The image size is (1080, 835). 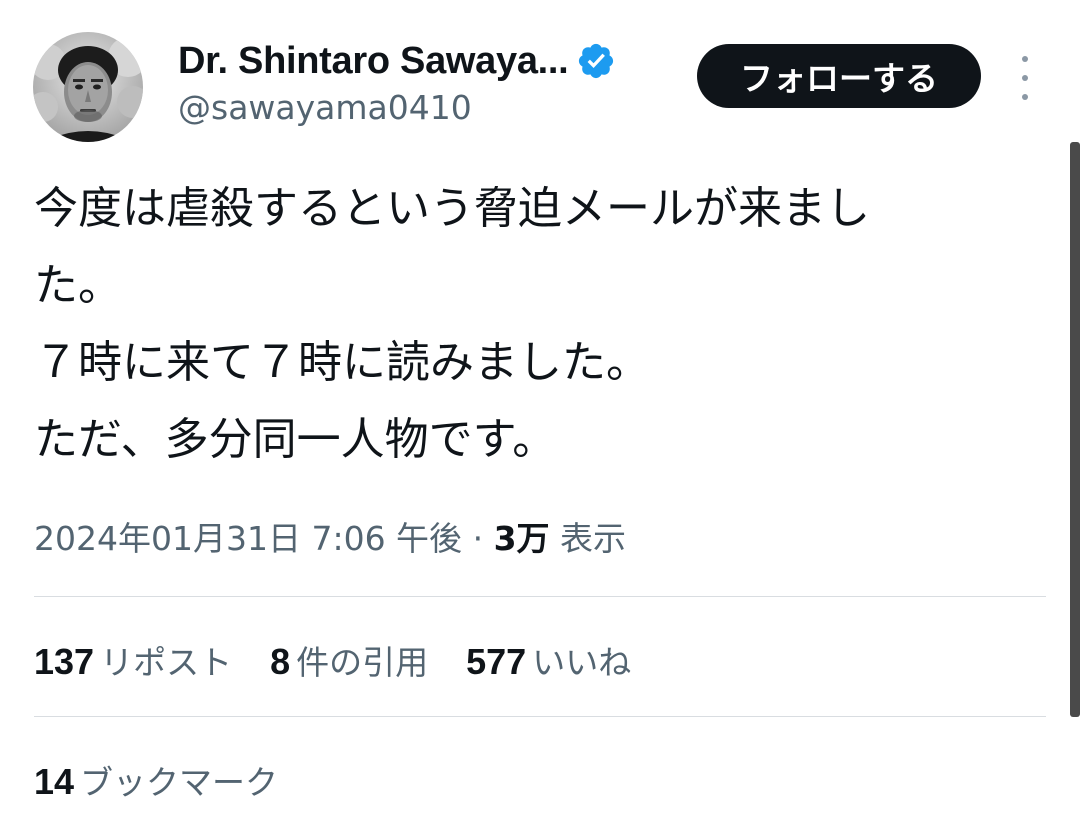 What do you see at coordinates (295, 439) in the screenshot?
I see `tweet-line: ただ、多分同一人物です。` at bounding box center [295, 439].